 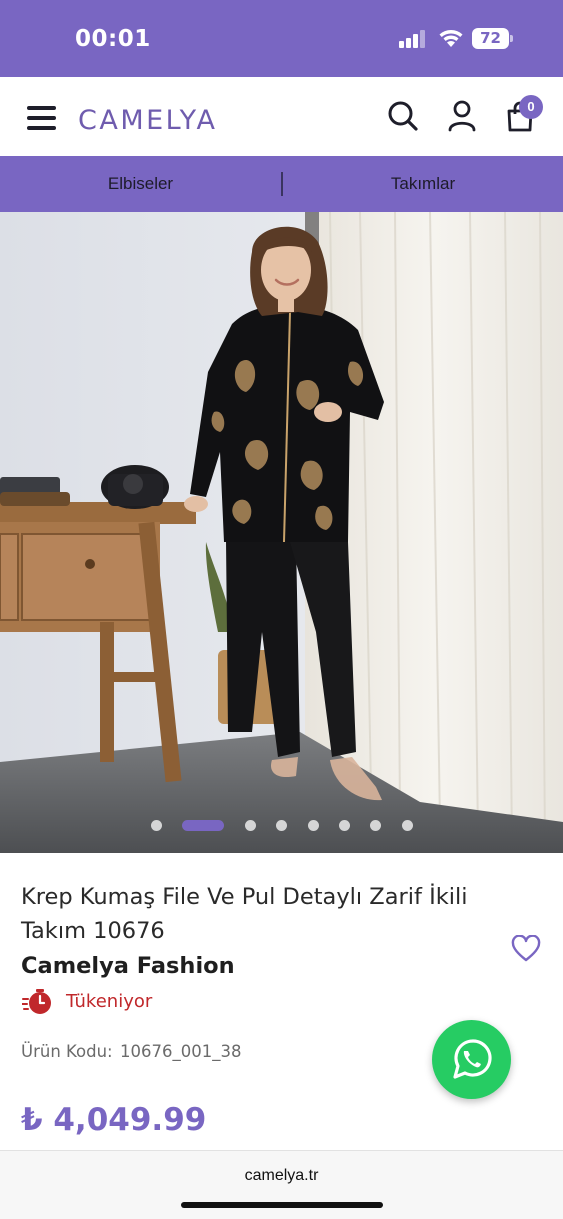 I want to click on user-icon, so click(x=462, y=116).